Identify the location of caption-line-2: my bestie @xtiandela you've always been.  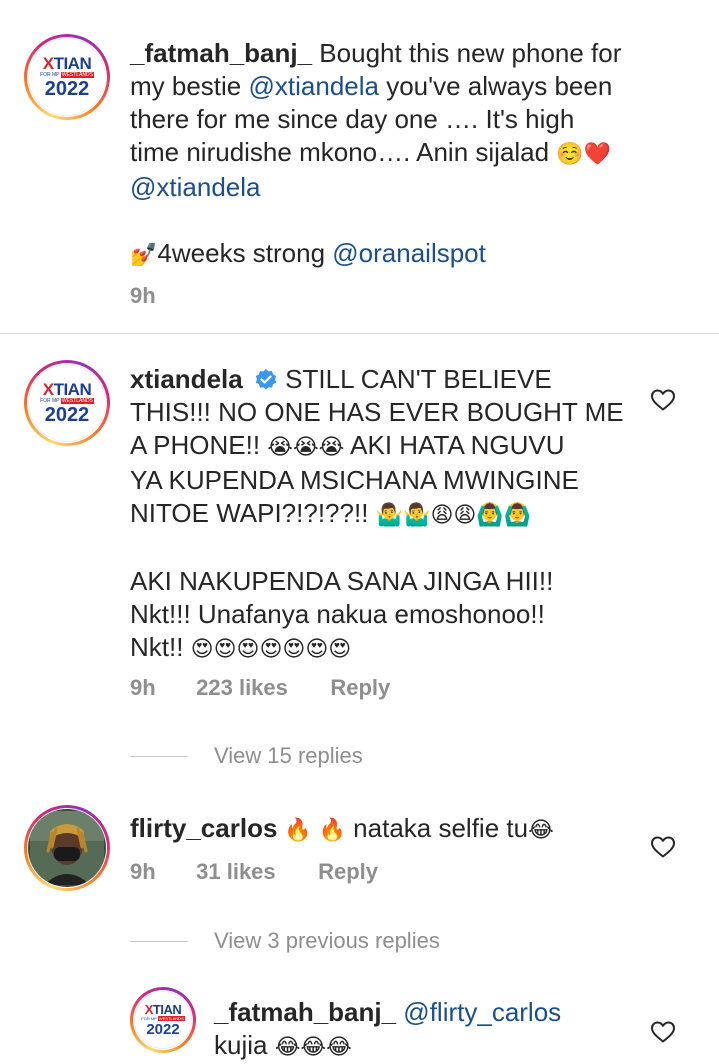
(371, 86).